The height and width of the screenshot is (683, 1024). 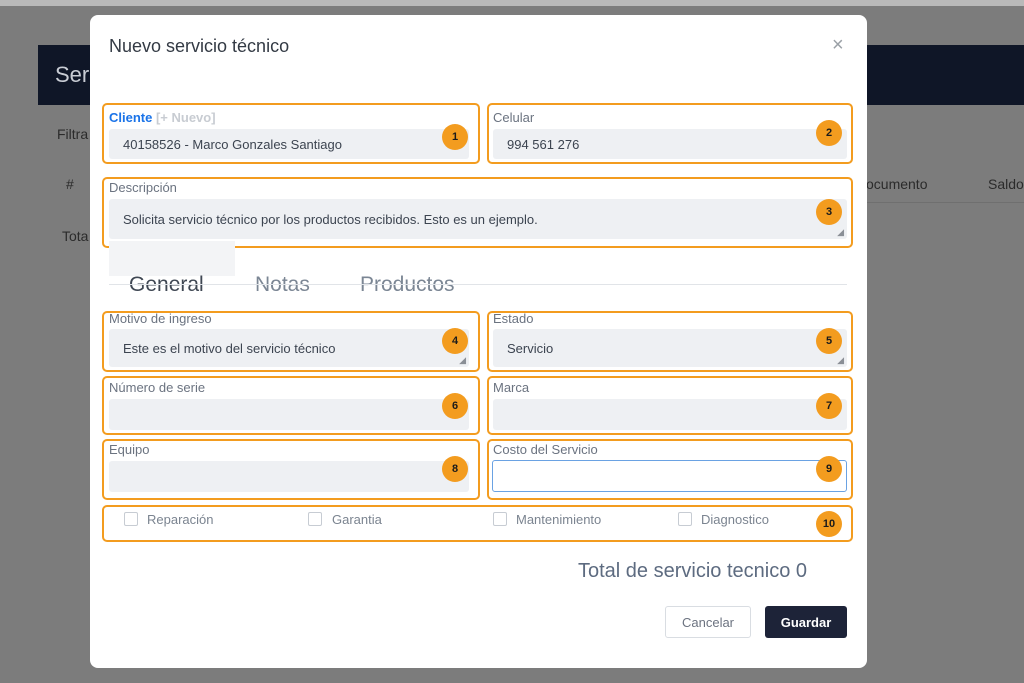 What do you see at coordinates (545, 449) in the screenshot?
I see `service-cost-label: Costo del Servicio` at bounding box center [545, 449].